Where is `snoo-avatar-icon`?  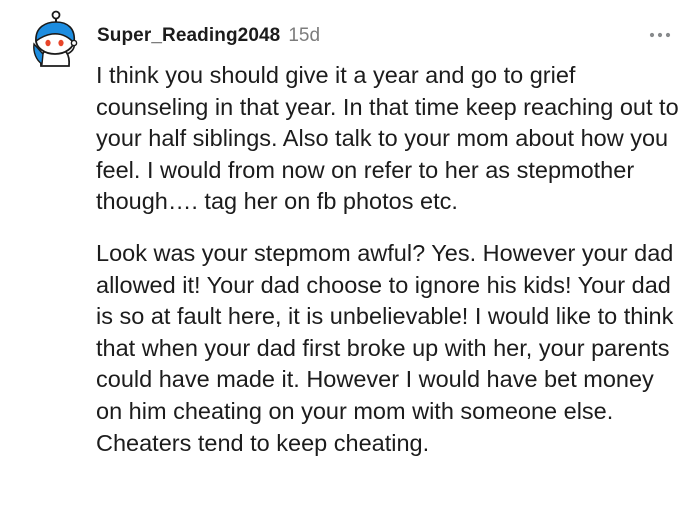 snoo-avatar-icon is located at coordinates (55, 38).